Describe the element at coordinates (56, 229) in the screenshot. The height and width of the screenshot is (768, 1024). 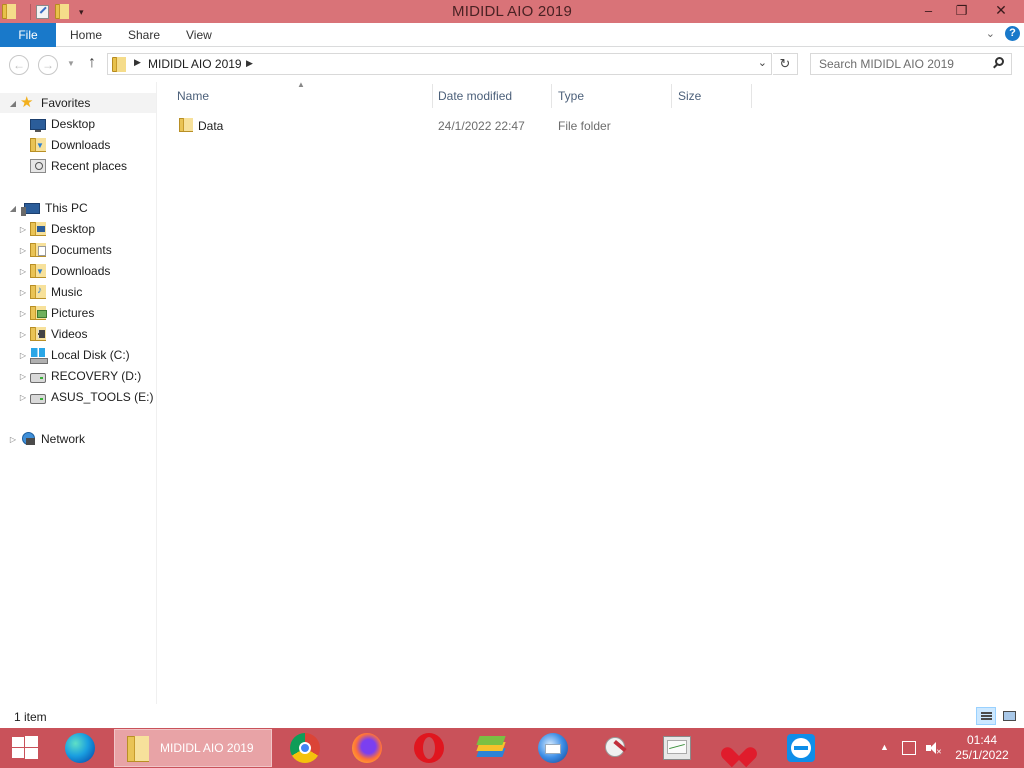
I see `tree-pc-desktop: ▷ Desktop` at that location.